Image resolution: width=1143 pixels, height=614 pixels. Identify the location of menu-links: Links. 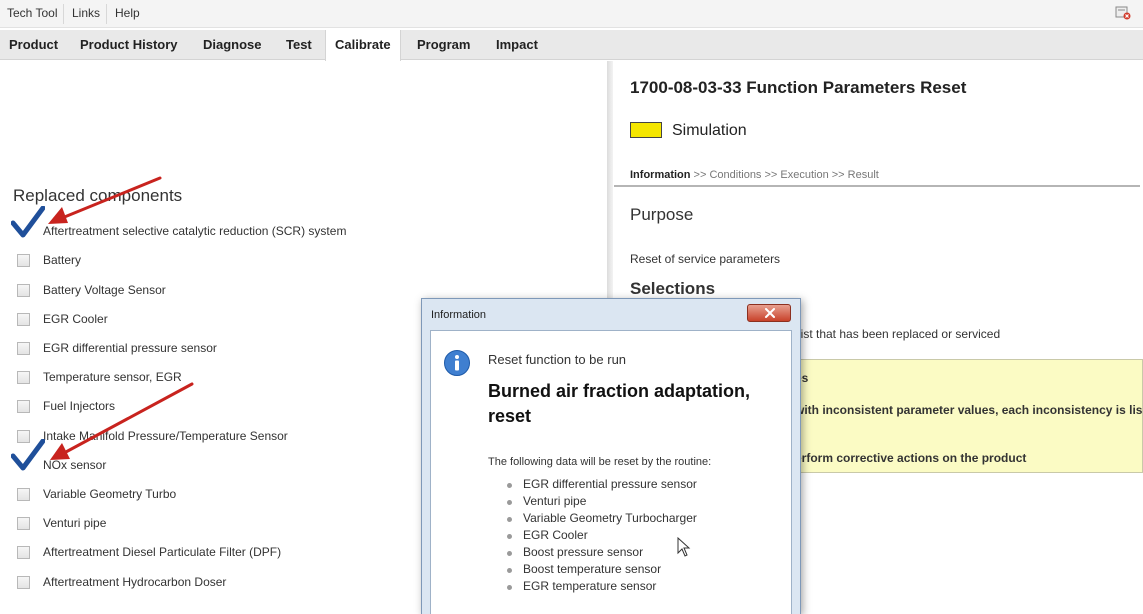
(86, 13).